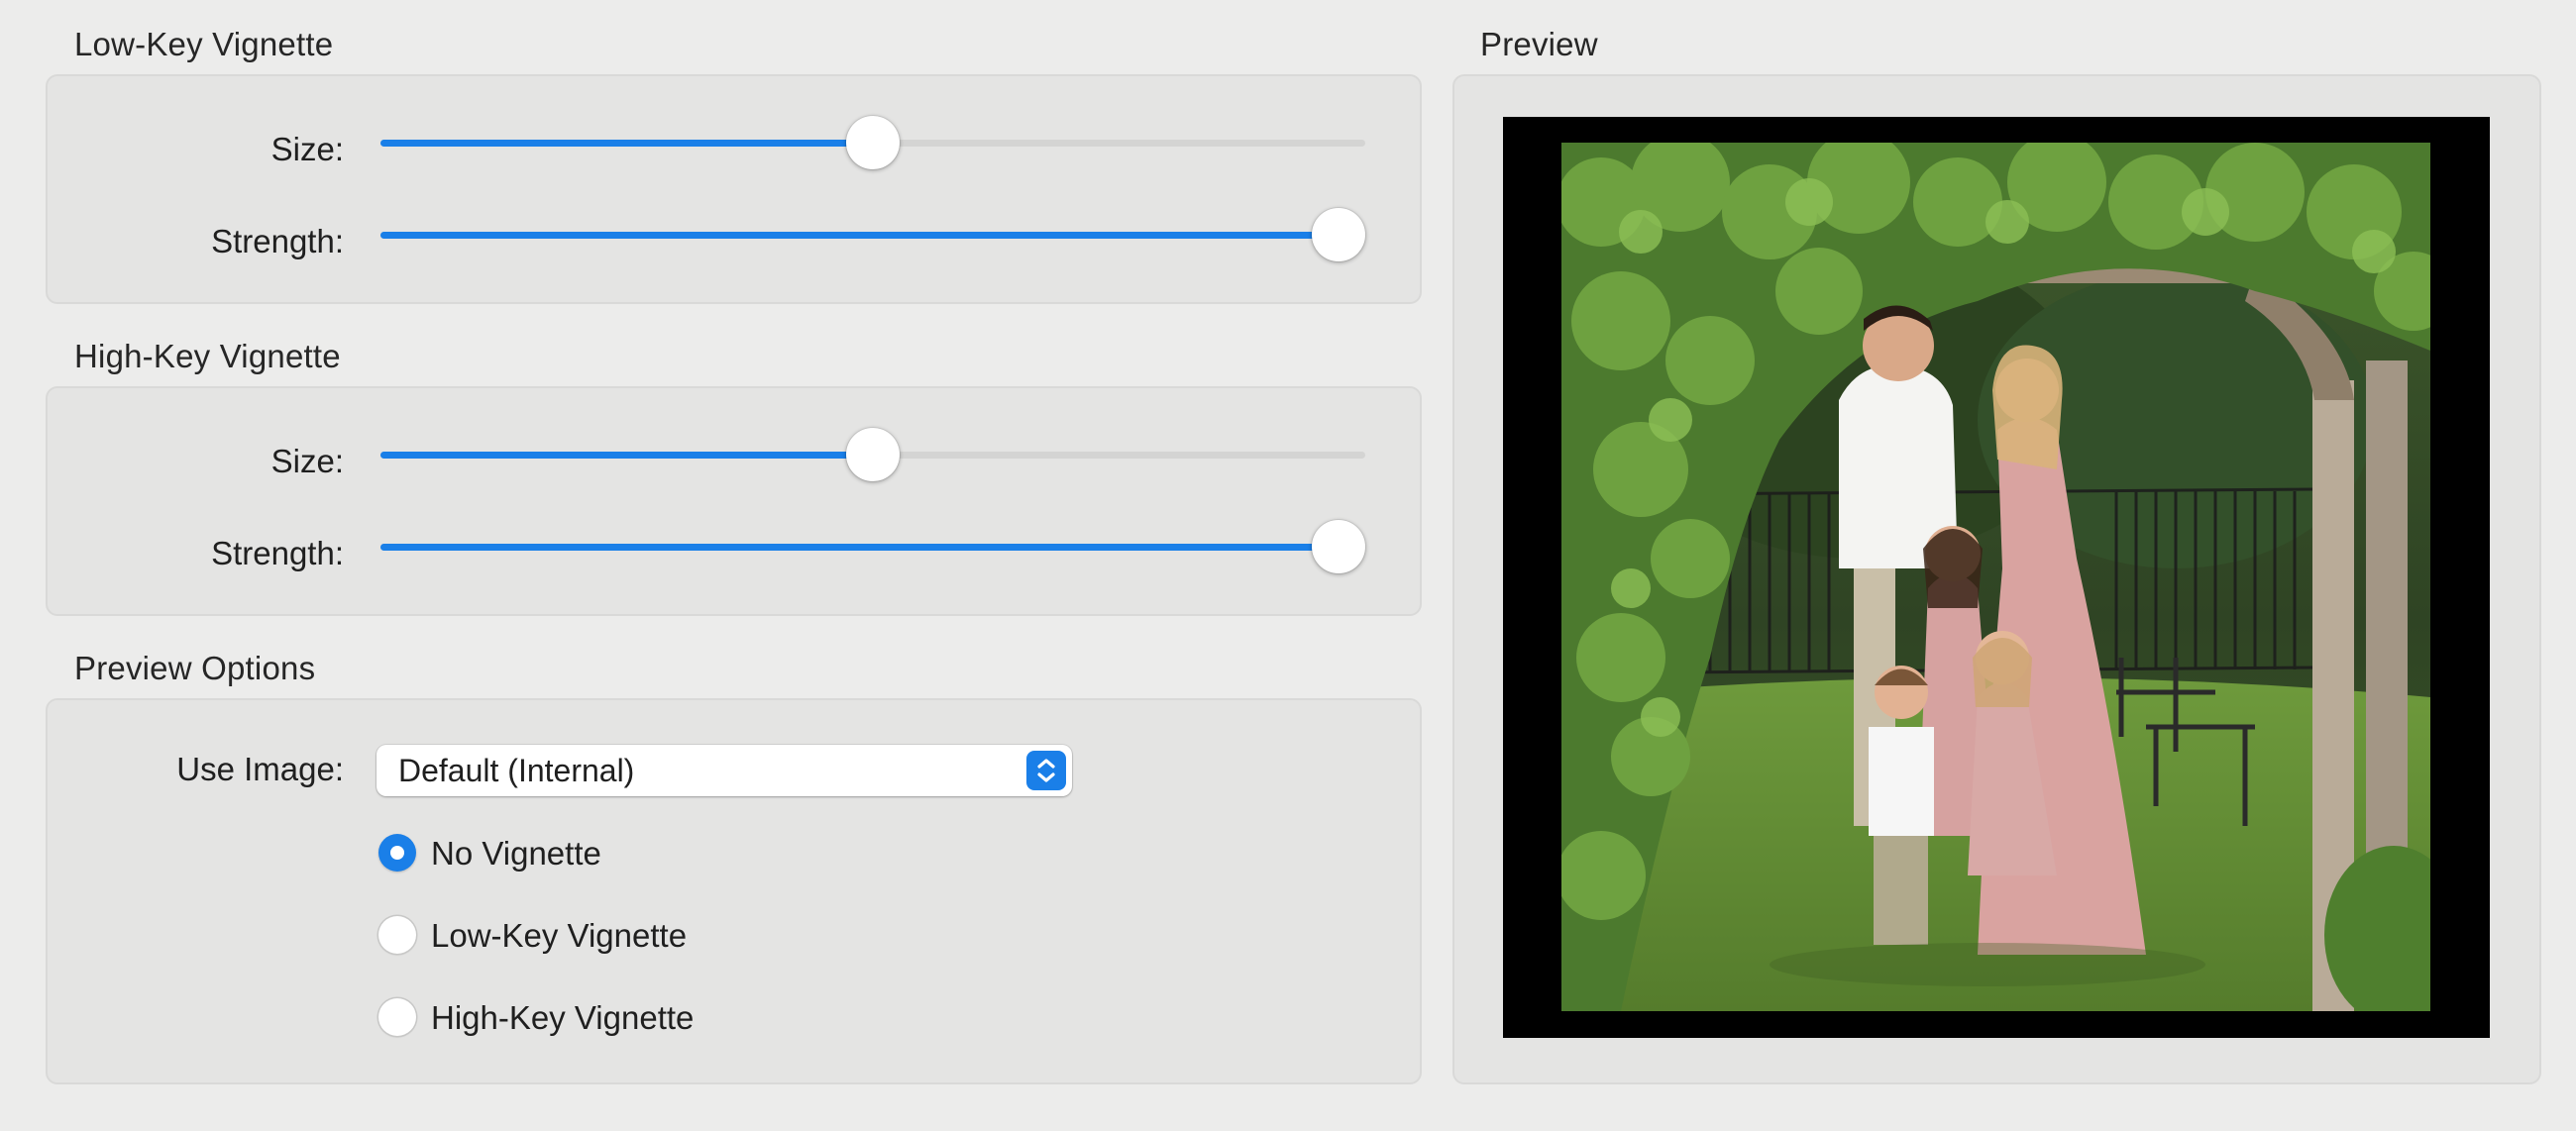 The image size is (2576, 1131). Describe the element at coordinates (307, 149) in the screenshot. I see `low-key-size-label: Size:` at that location.